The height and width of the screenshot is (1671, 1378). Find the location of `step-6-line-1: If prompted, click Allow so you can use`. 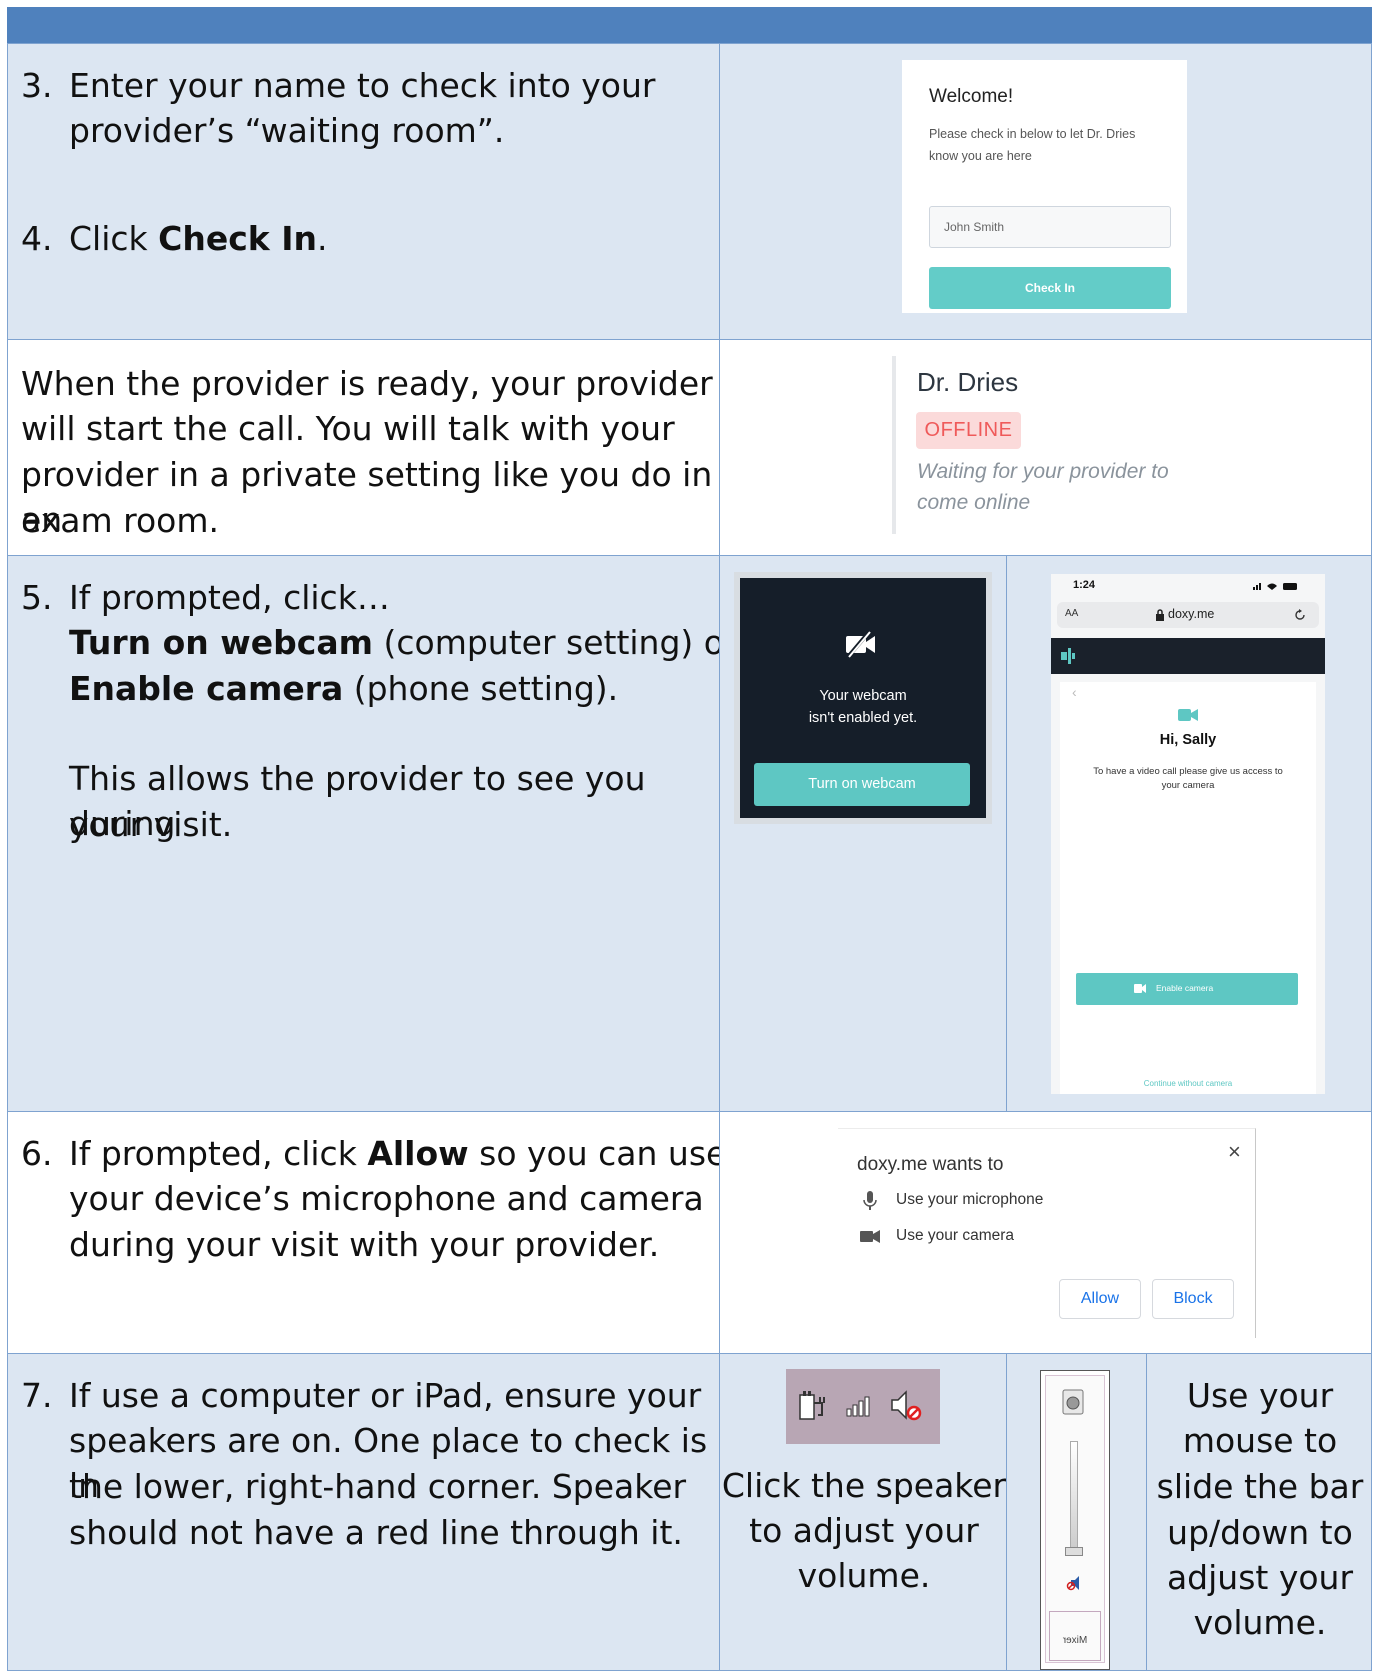

step-6-line-1: If prompted, click Allow so you can use is located at coordinates (397, 1153).